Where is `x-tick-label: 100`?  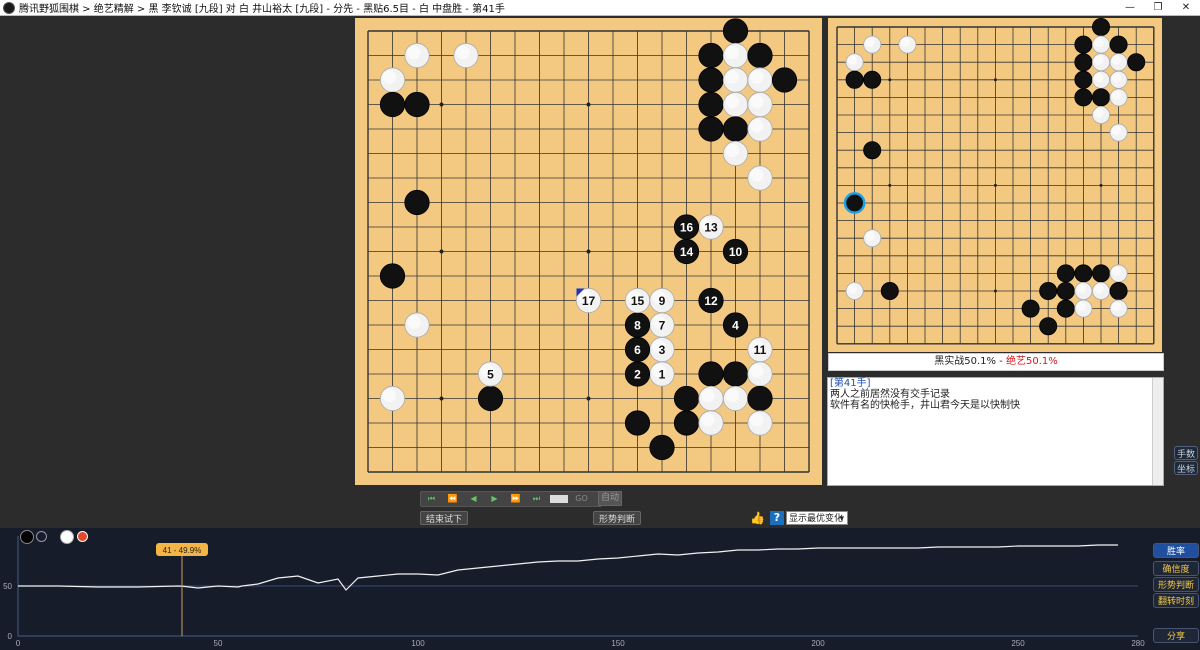
x-tick-label: 100 is located at coordinates (418, 643).